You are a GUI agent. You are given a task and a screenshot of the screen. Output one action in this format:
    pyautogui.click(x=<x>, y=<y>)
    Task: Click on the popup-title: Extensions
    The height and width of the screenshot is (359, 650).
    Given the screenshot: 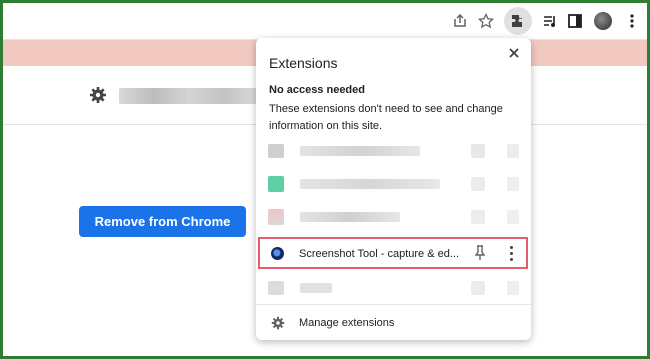 What is the action you would take?
    pyautogui.click(x=303, y=63)
    